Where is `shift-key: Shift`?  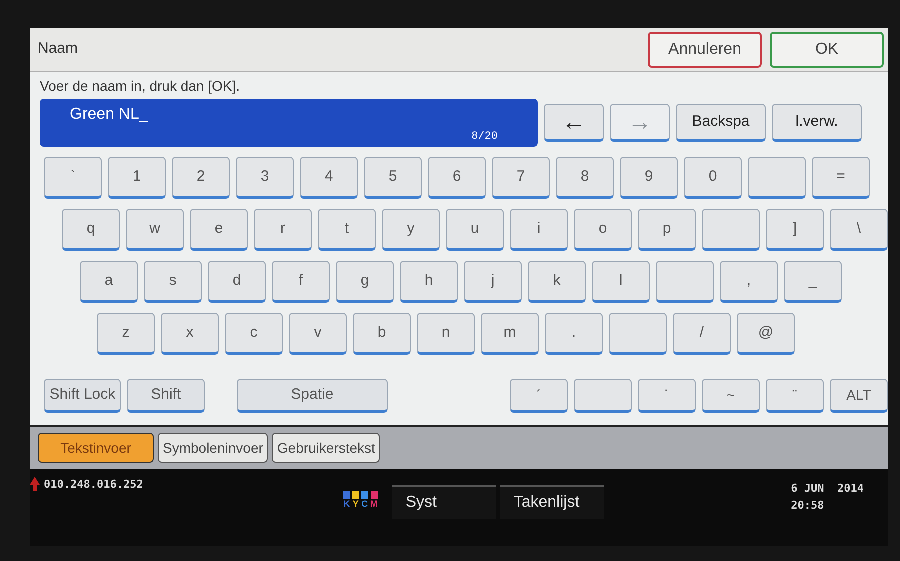 shift-key: Shift is located at coordinates (166, 396).